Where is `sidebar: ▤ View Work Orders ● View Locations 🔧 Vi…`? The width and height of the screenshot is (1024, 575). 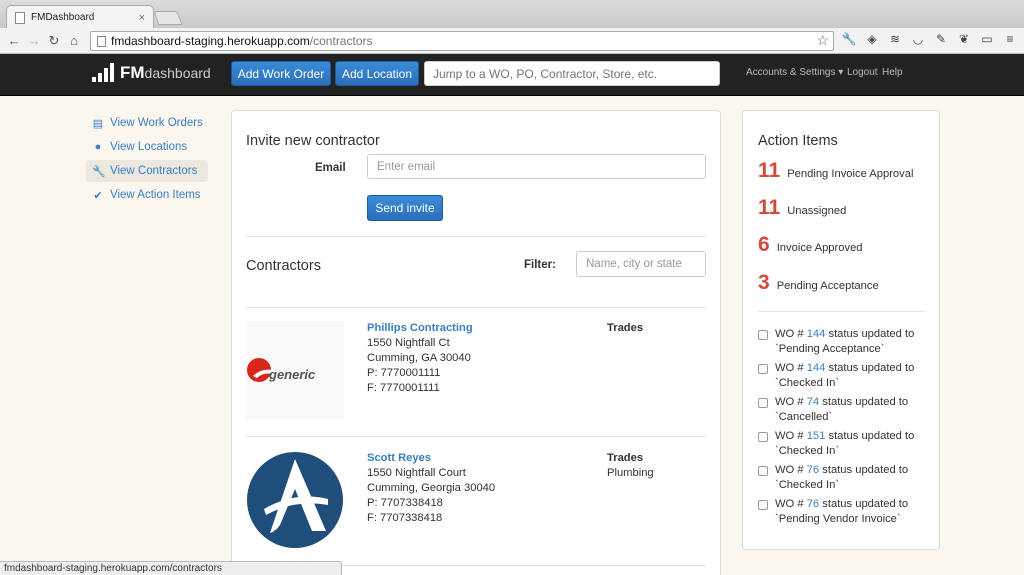 sidebar: ▤ View Work Orders ● View Locations 🔧 Vi… is located at coordinates (147, 160).